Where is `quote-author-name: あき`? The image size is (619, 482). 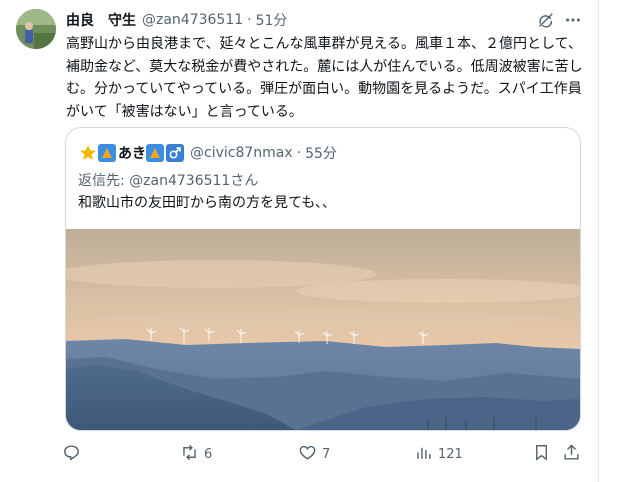
quote-author-name: あき is located at coordinates (132, 153).